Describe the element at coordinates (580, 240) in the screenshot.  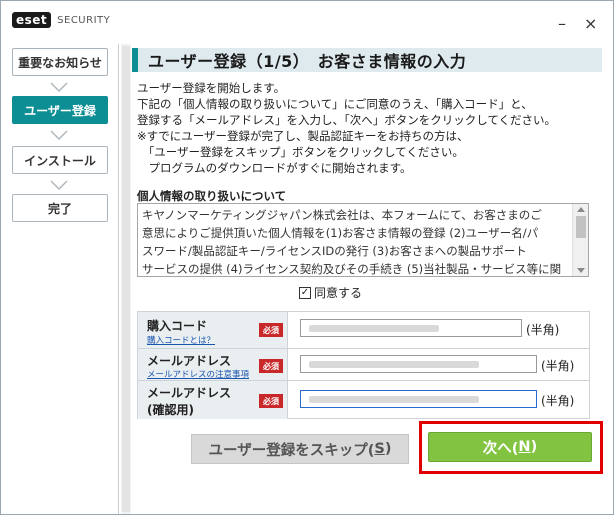
I see `privacy-scrollbar` at that location.